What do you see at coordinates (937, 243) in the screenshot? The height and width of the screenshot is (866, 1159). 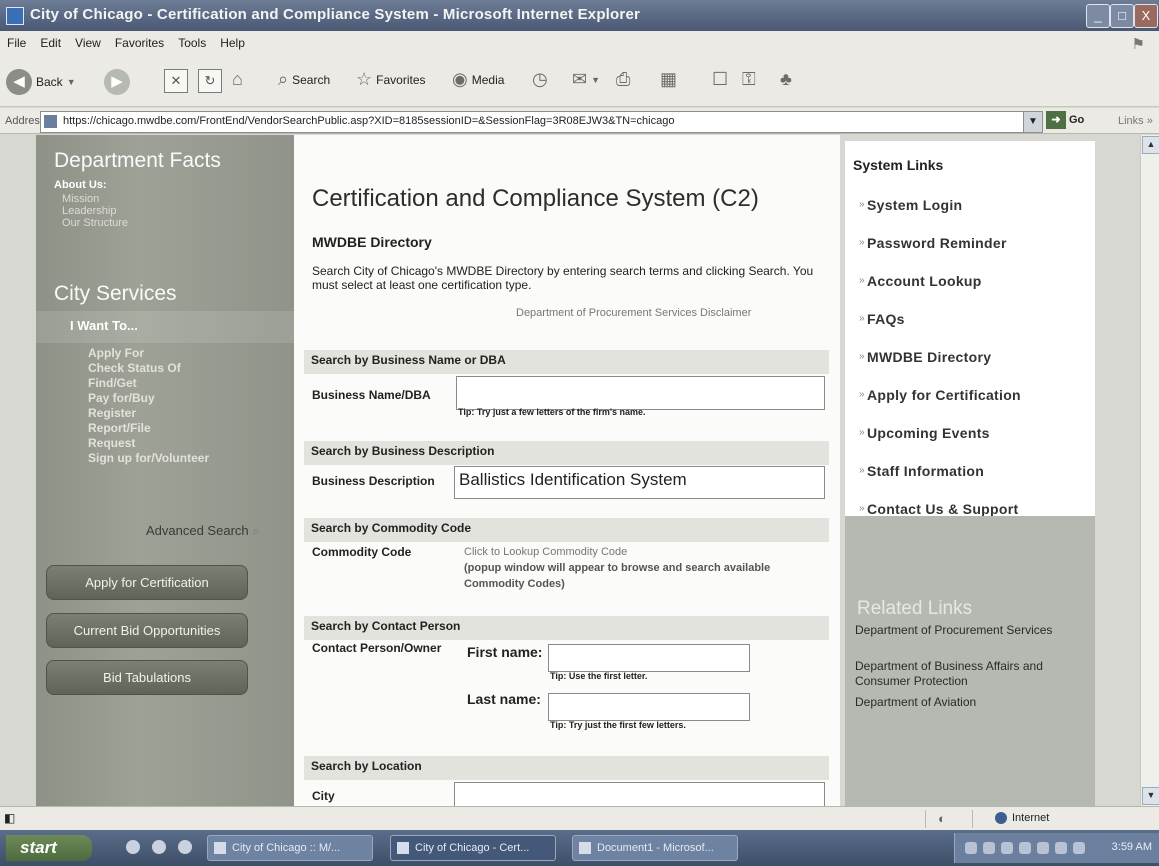 I see `link-password-reminder: Password Reminder` at bounding box center [937, 243].